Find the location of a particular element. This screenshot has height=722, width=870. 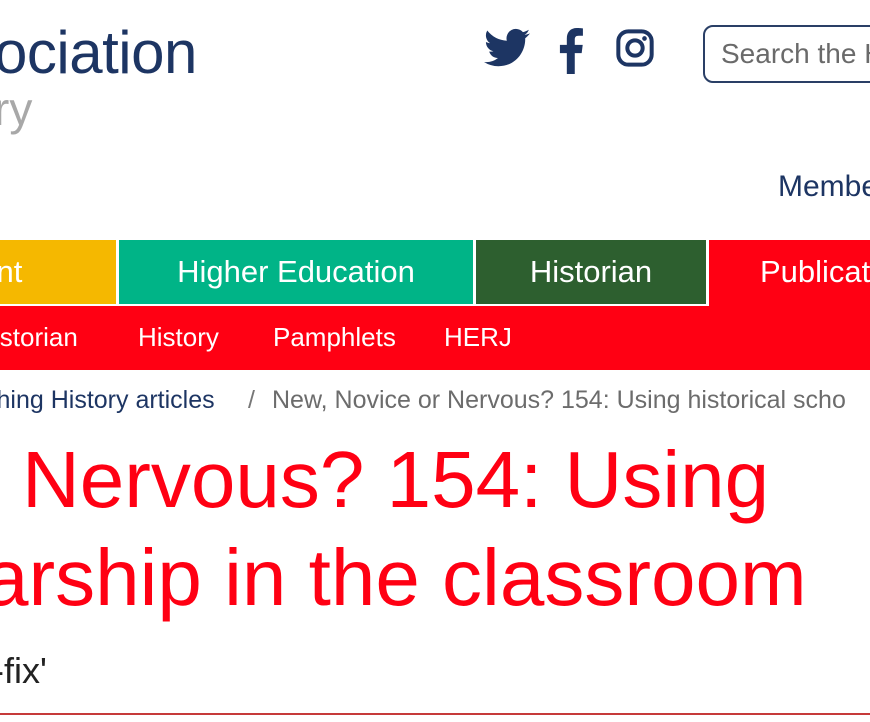

divider is located at coordinates (435, 714).